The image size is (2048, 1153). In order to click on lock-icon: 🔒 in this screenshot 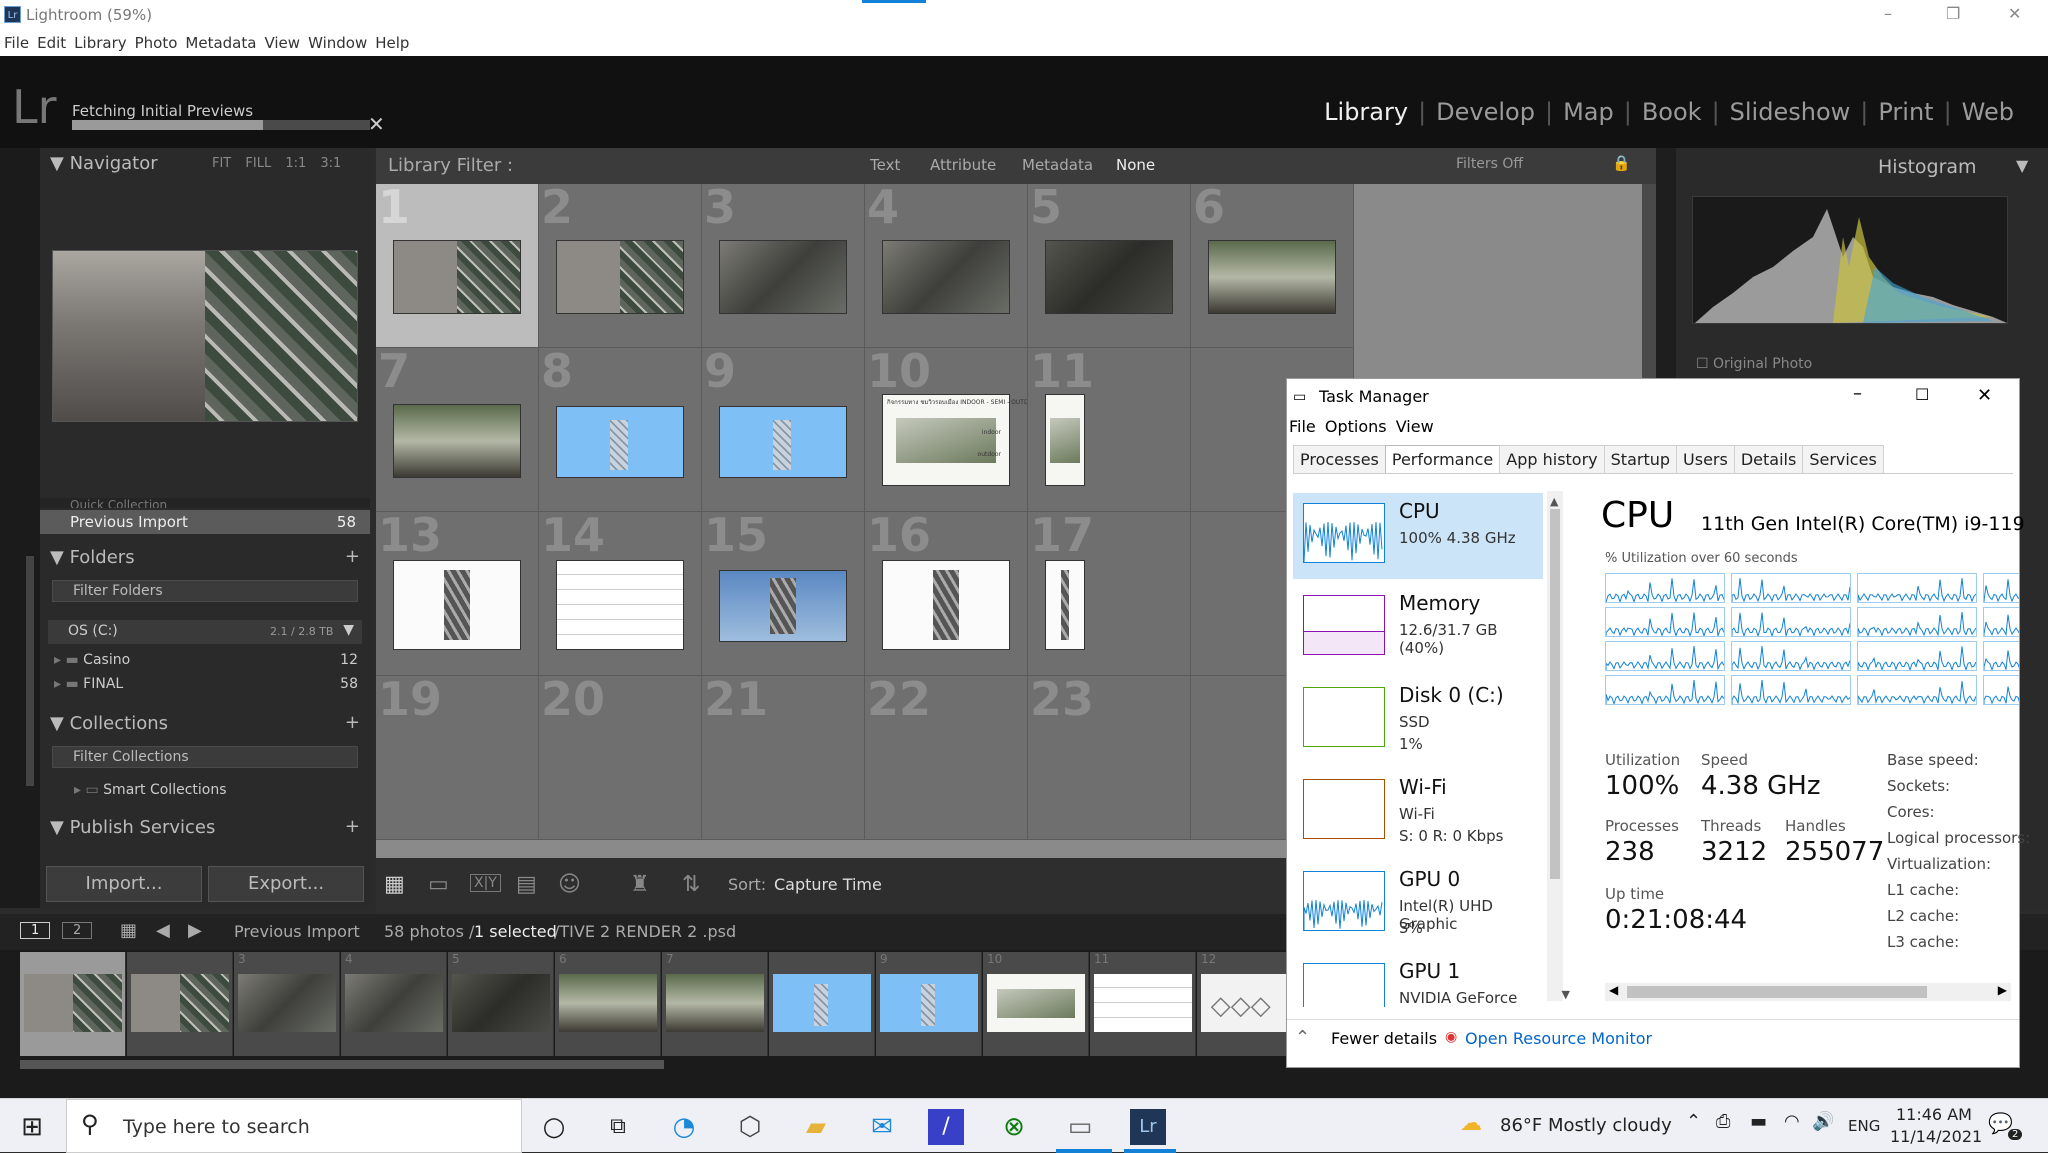, I will do `click(1621, 163)`.